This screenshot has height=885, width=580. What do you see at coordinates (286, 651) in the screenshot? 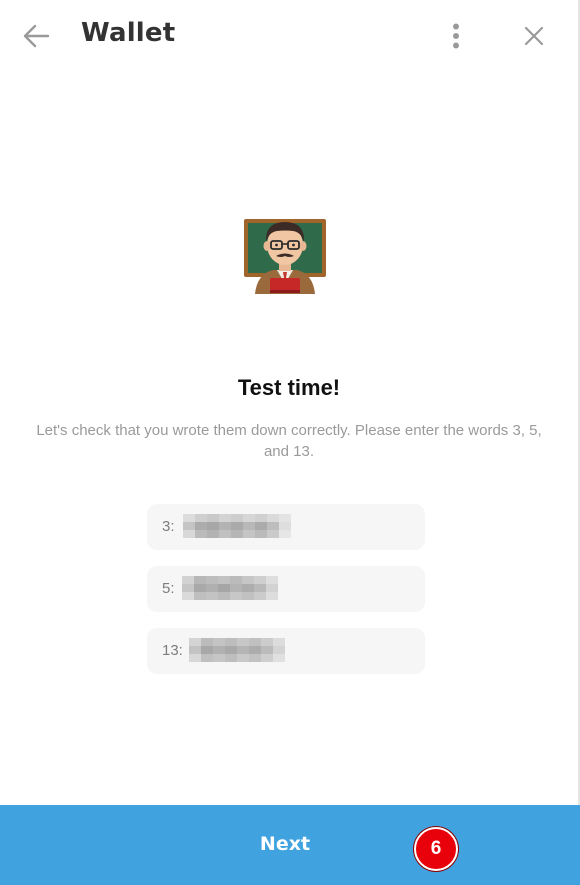
I see `word-13-field: 13:` at bounding box center [286, 651].